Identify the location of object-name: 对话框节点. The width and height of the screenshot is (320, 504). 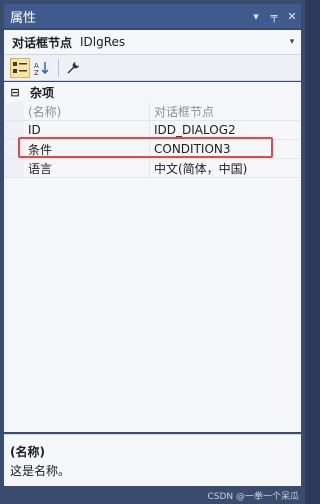
(42, 42).